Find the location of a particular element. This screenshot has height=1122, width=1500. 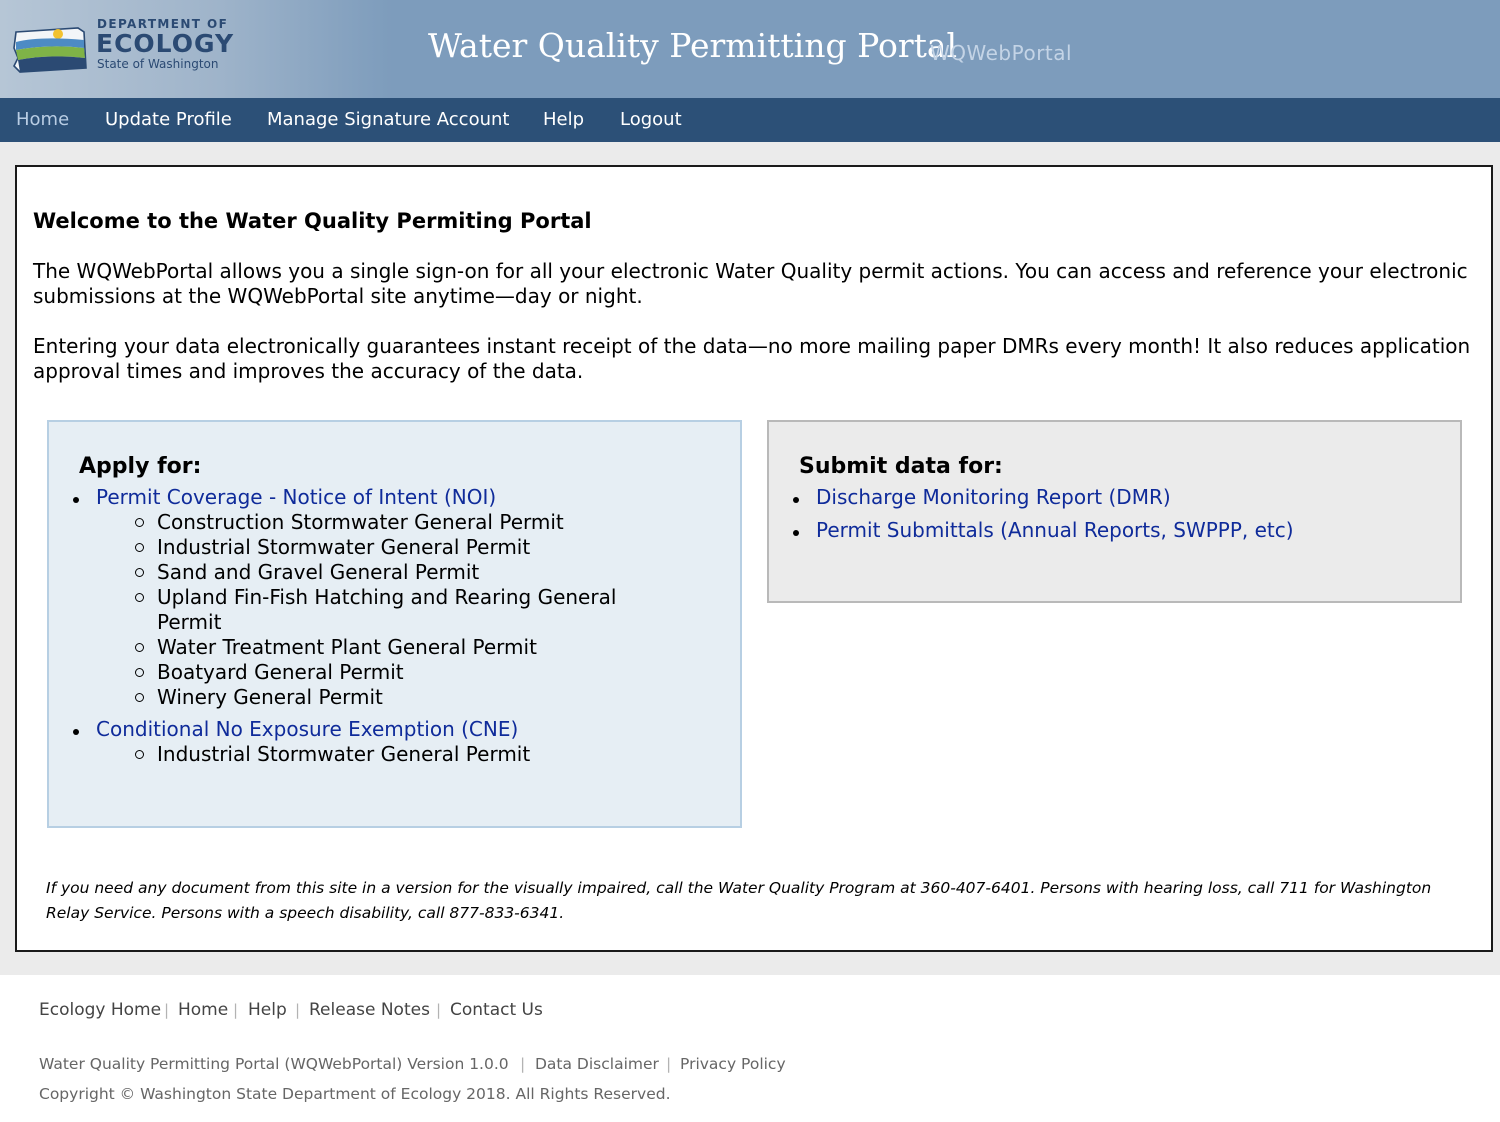

noi-item: Boatyard General Permit is located at coordinates (280, 672).